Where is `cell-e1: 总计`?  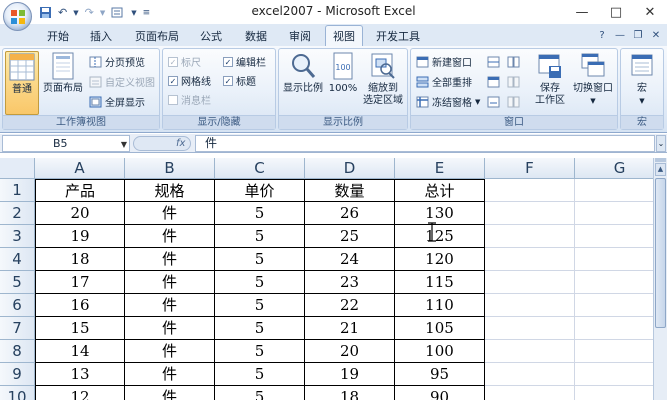
cell-e1: 总计 is located at coordinates (440, 190).